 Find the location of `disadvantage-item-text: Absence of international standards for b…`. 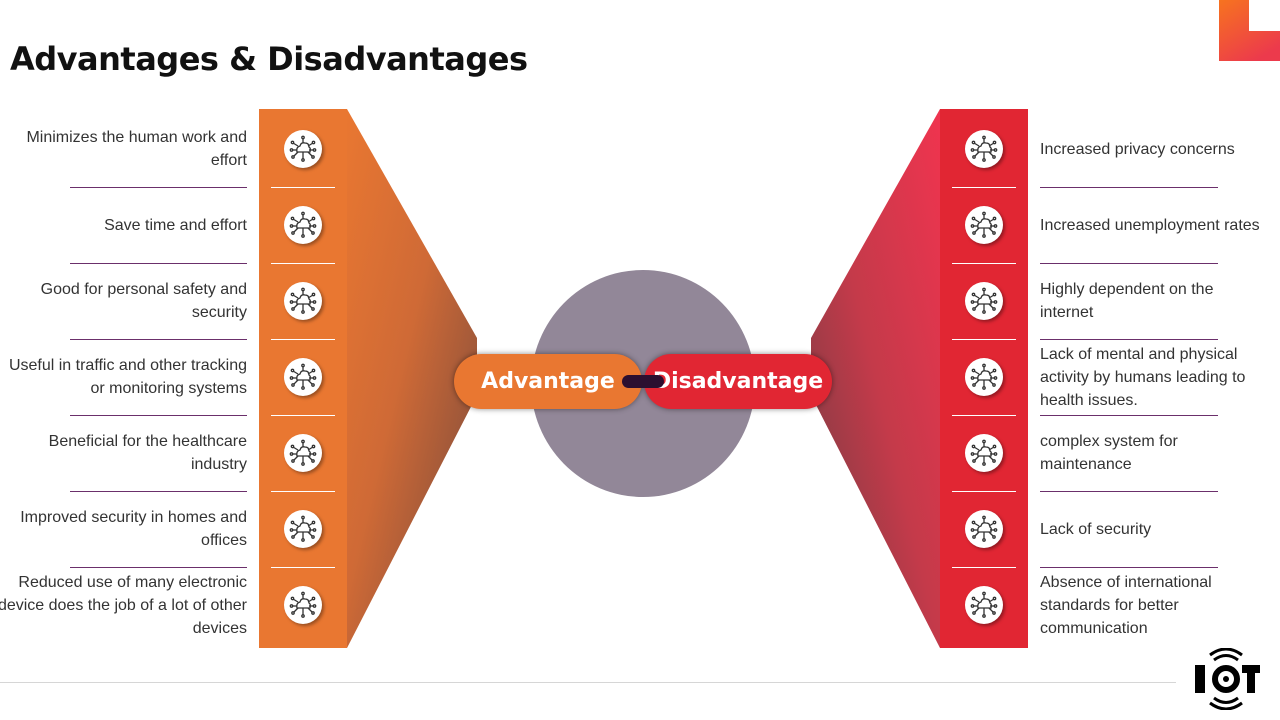

disadvantage-item-text: Absence of international standards for b… is located at coordinates (1126, 605).